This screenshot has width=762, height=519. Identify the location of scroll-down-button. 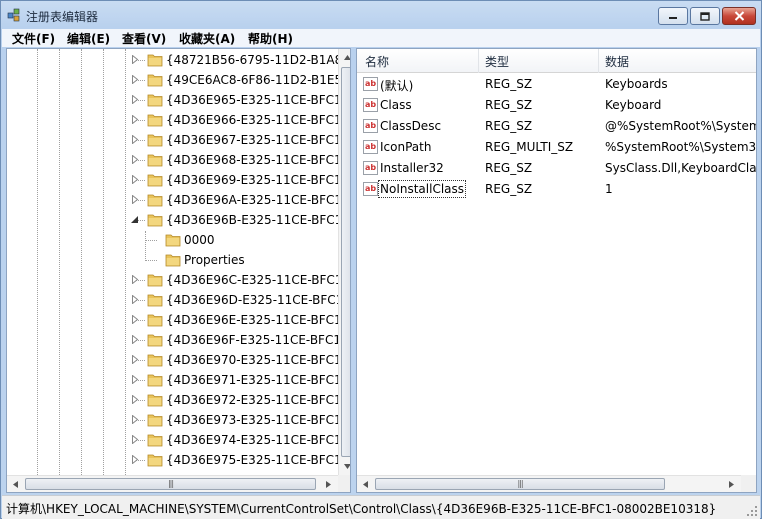
(344, 466).